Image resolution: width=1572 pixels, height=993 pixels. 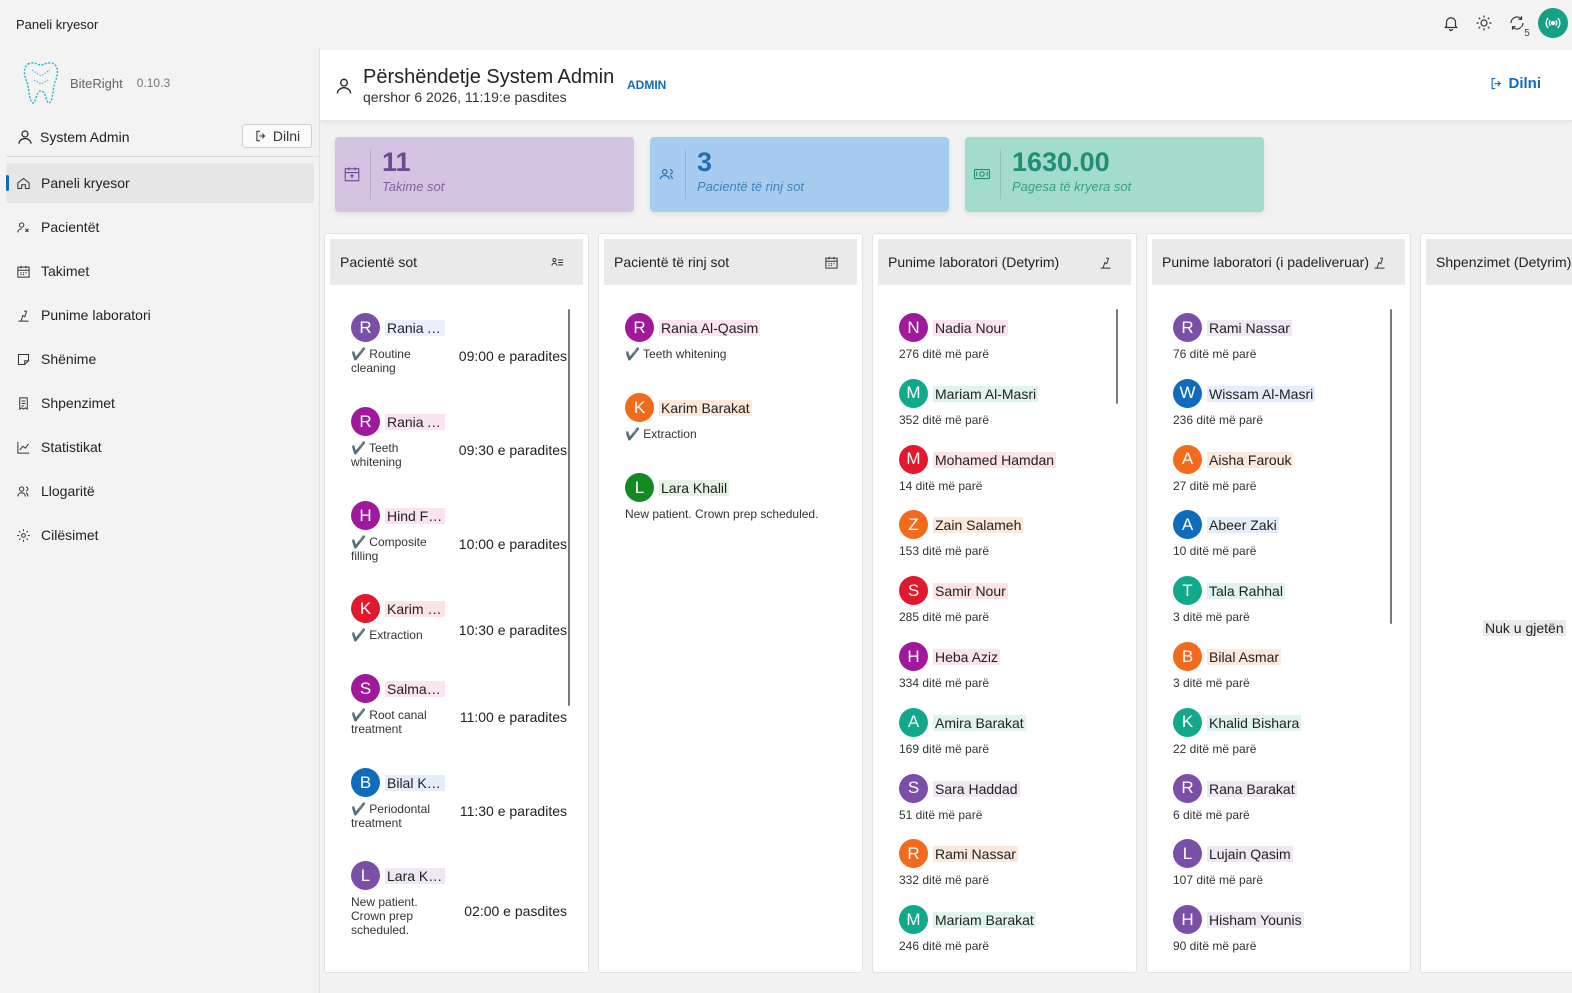 I want to click on sidebar-item-label: Pacientët, so click(x=70, y=227).